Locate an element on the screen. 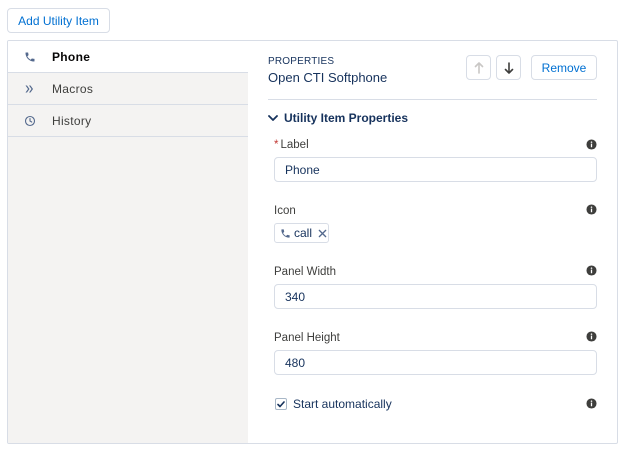  icon-field-label: Icon is located at coordinates (285, 211).